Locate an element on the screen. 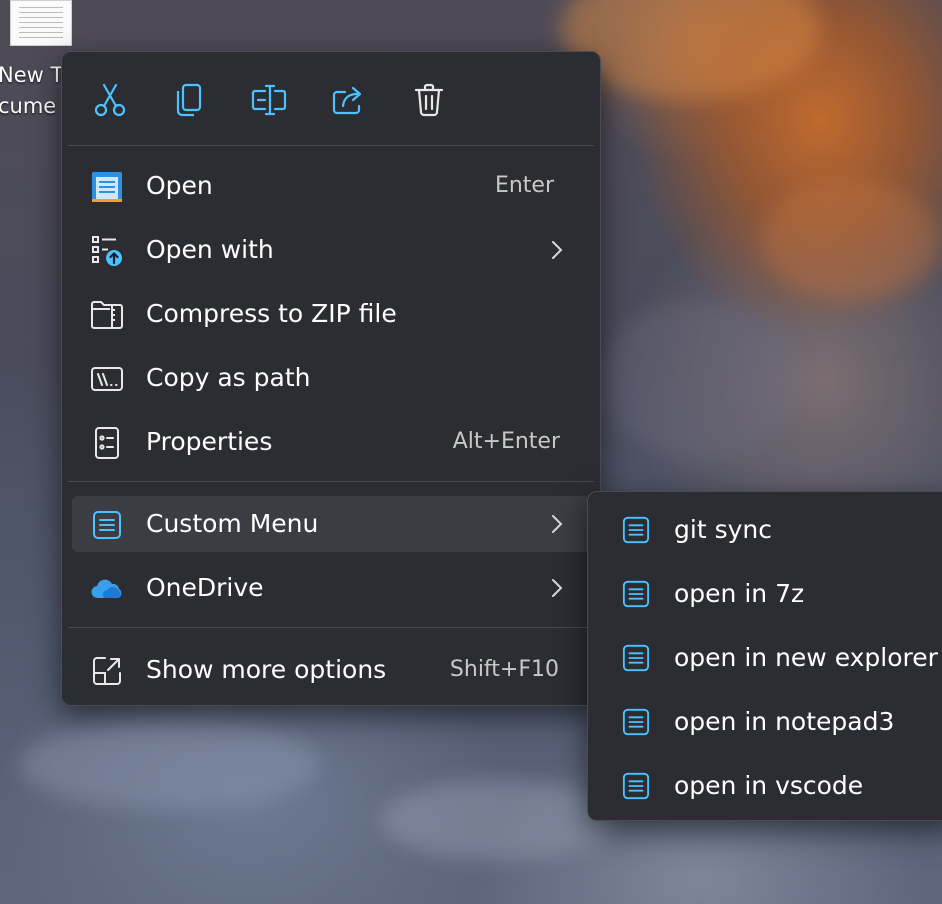 The height and width of the screenshot is (904, 942). zip-folder-icon is located at coordinates (107, 315).